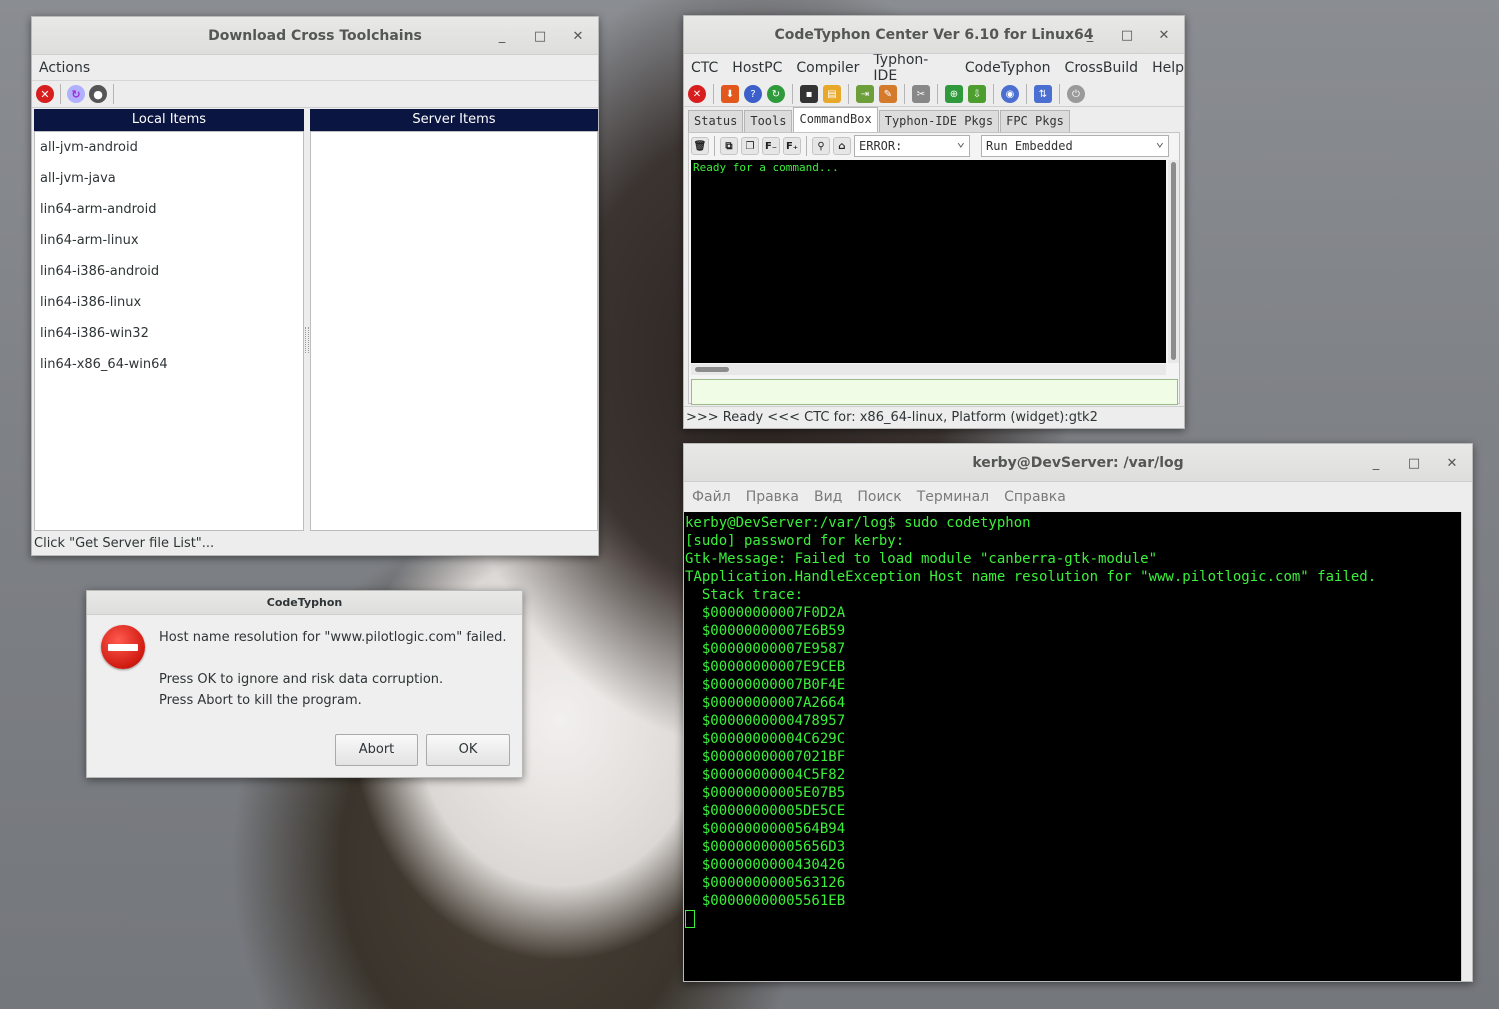 This screenshot has width=1499, height=1009. Describe the element at coordinates (1173, 261) in the screenshot. I see `console-vertical-scrollbar` at that location.